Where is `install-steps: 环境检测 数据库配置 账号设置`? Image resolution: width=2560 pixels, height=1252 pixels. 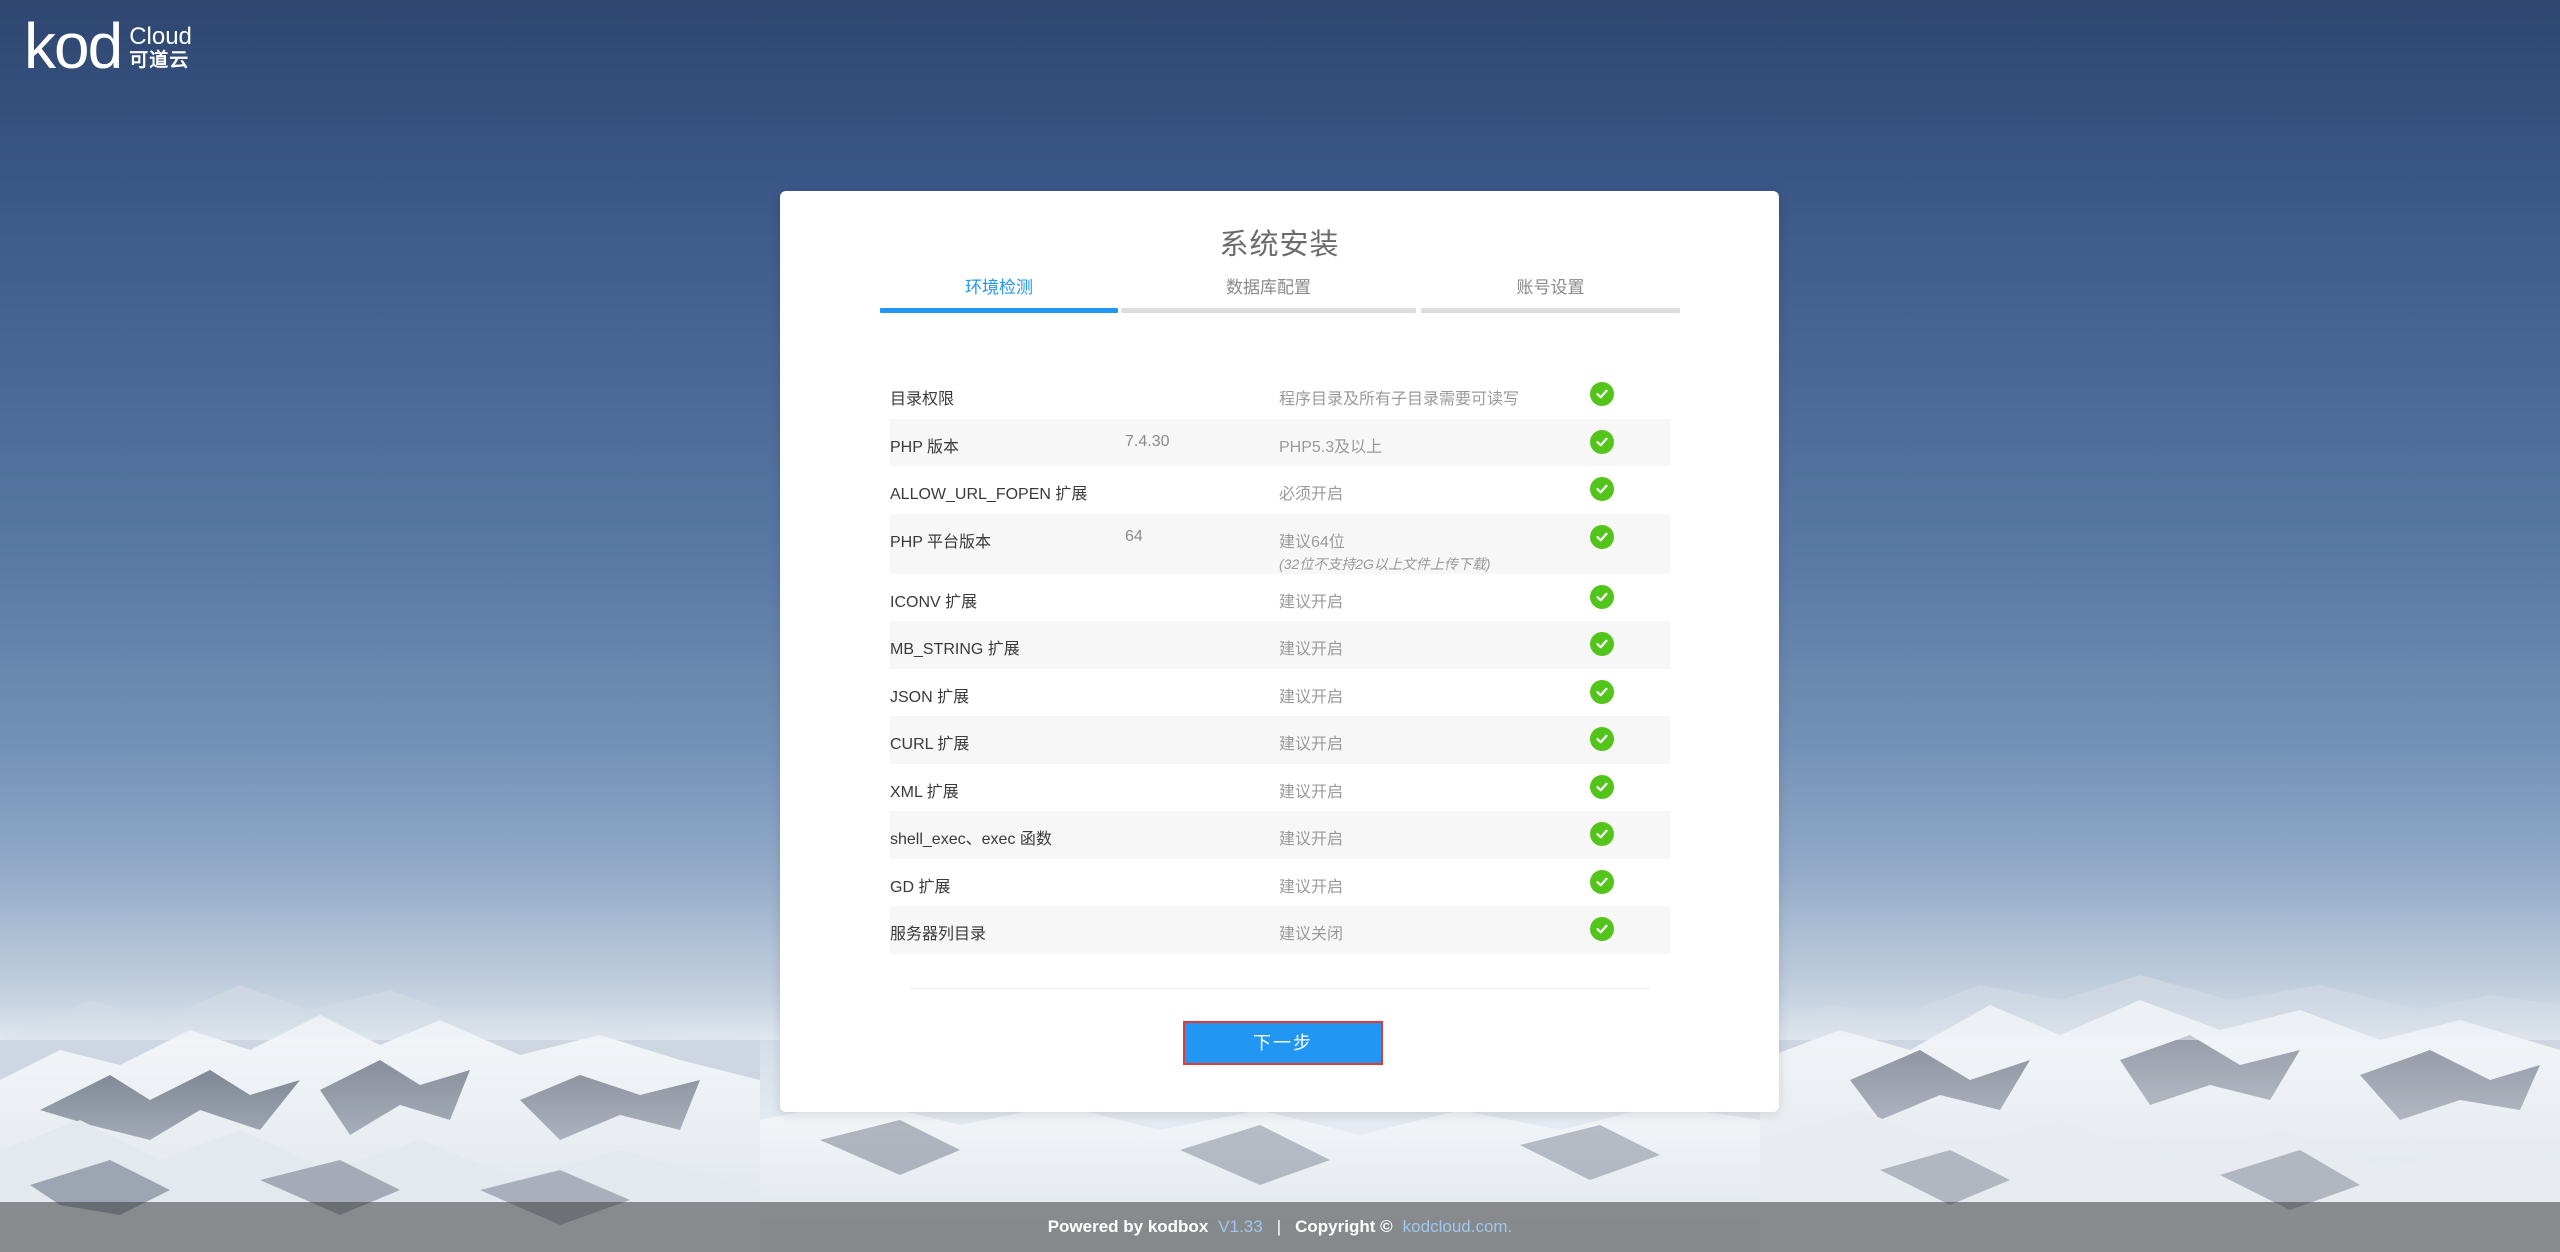 install-steps: 环境检测 数据库配置 账号设置 is located at coordinates (1280, 295).